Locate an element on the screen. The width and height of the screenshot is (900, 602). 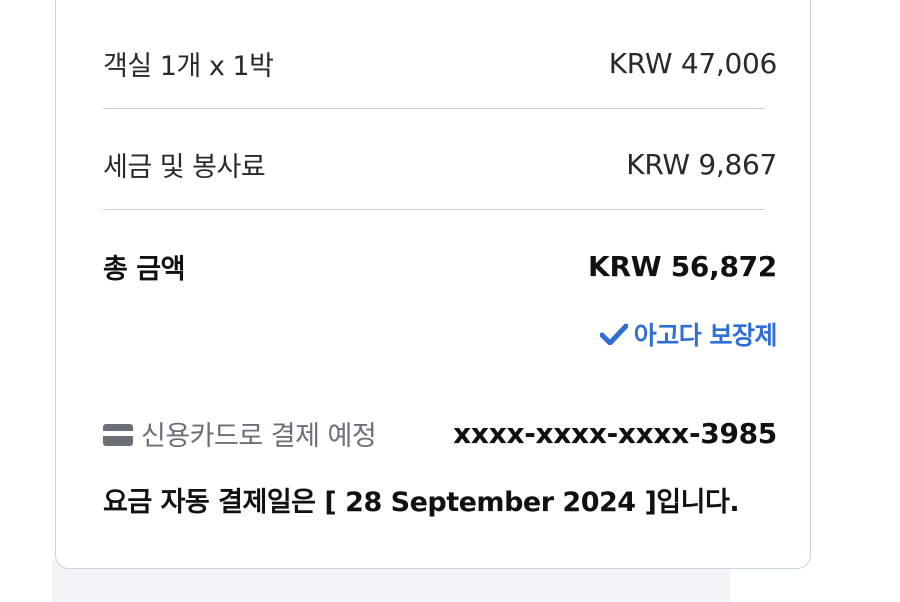
tax-label: 세금 및 봉사료 is located at coordinates (184, 167).